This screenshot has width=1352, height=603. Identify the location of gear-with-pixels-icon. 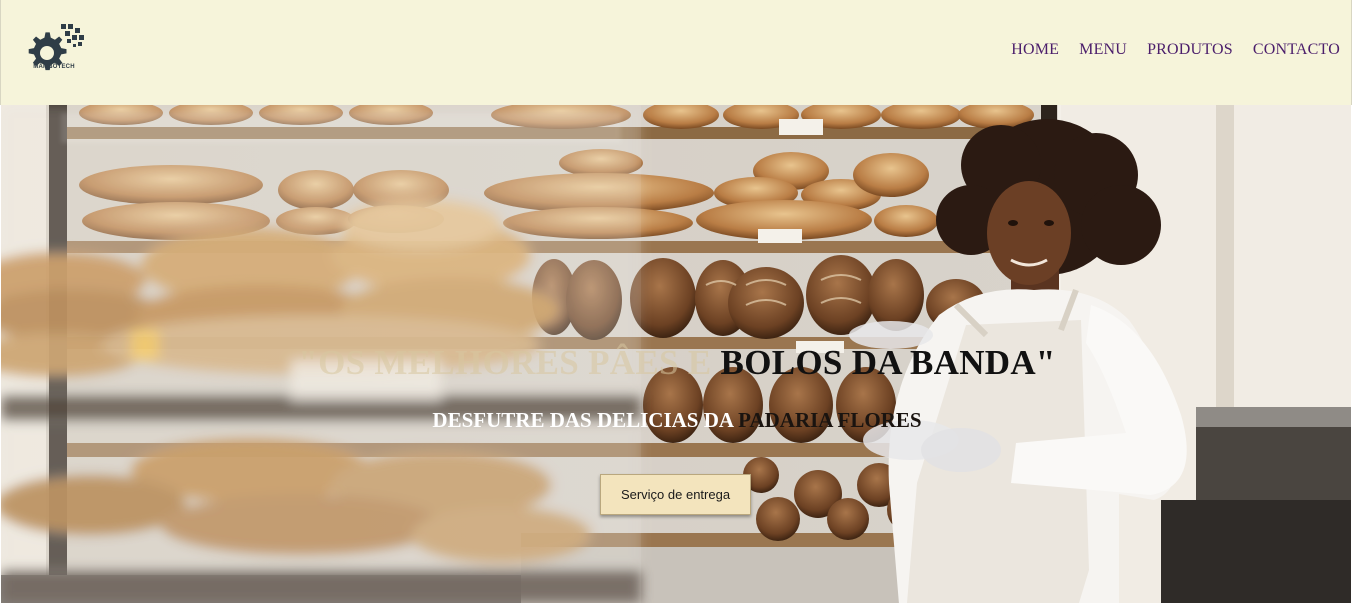
(56, 47).